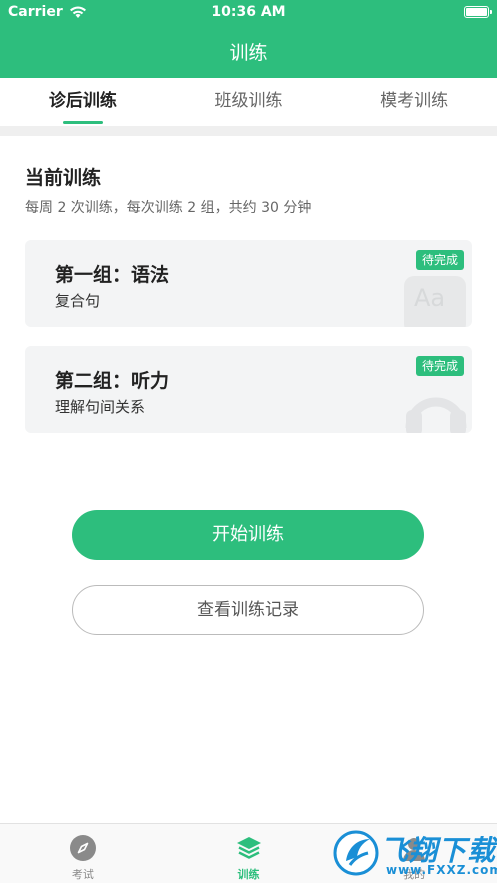 The width and height of the screenshot is (497, 883). What do you see at coordinates (112, 275) in the screenshot?
I see `card-title: 第一组：语法` at bounding box center [112, 275].